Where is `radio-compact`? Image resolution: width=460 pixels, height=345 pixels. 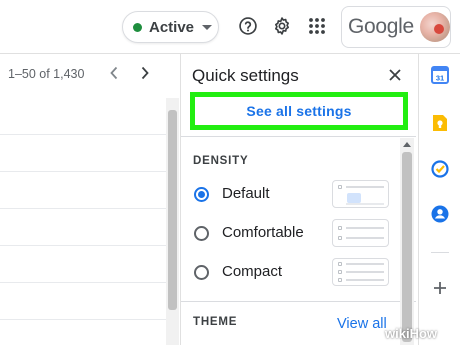 radio-compact is located at coordinates (201, 272).